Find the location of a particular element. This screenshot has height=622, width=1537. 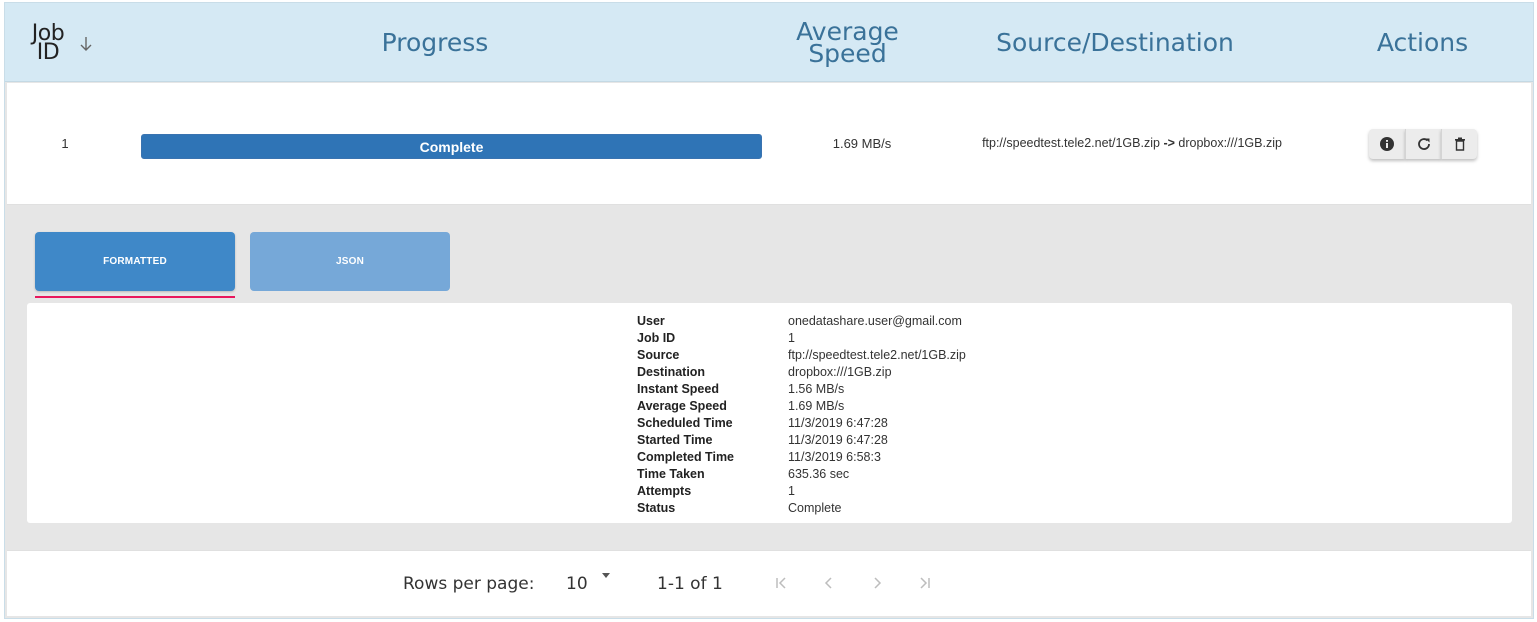

detail-value: 635.36 sec is located at coordinates (819, 473).